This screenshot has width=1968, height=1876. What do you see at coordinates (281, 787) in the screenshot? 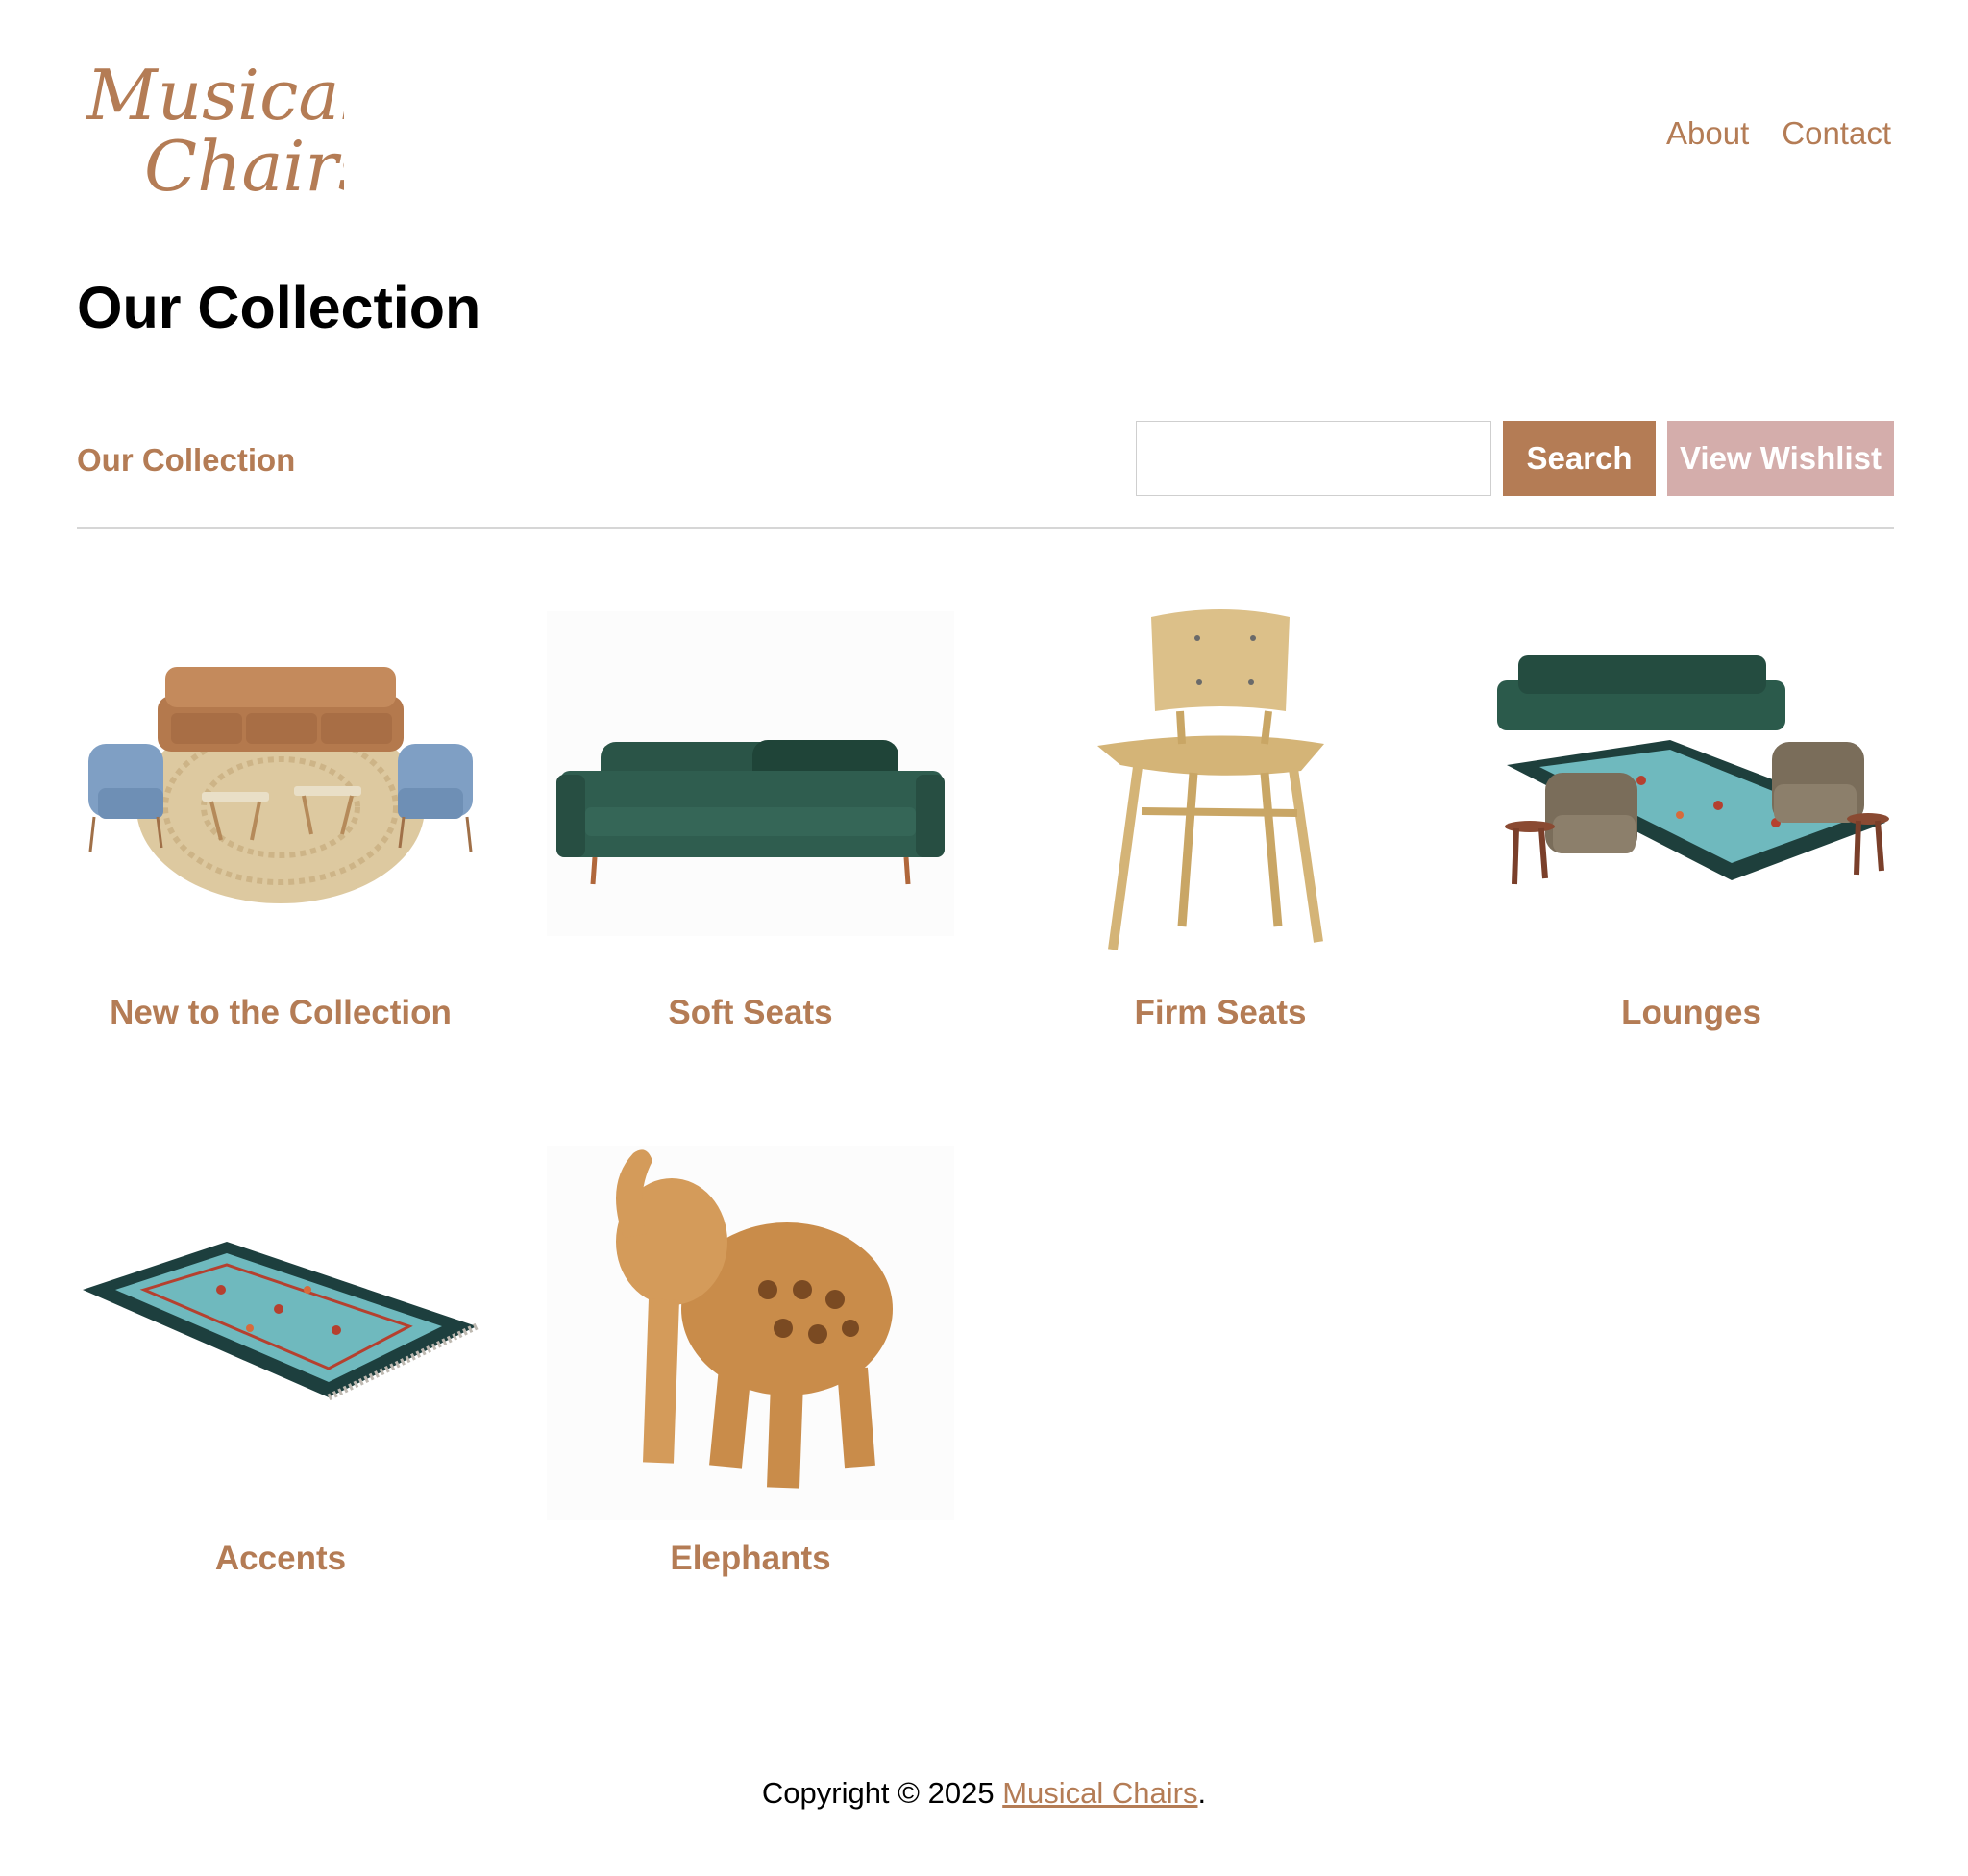
I see `sofa-set-image` at bounding box center [281, 787].